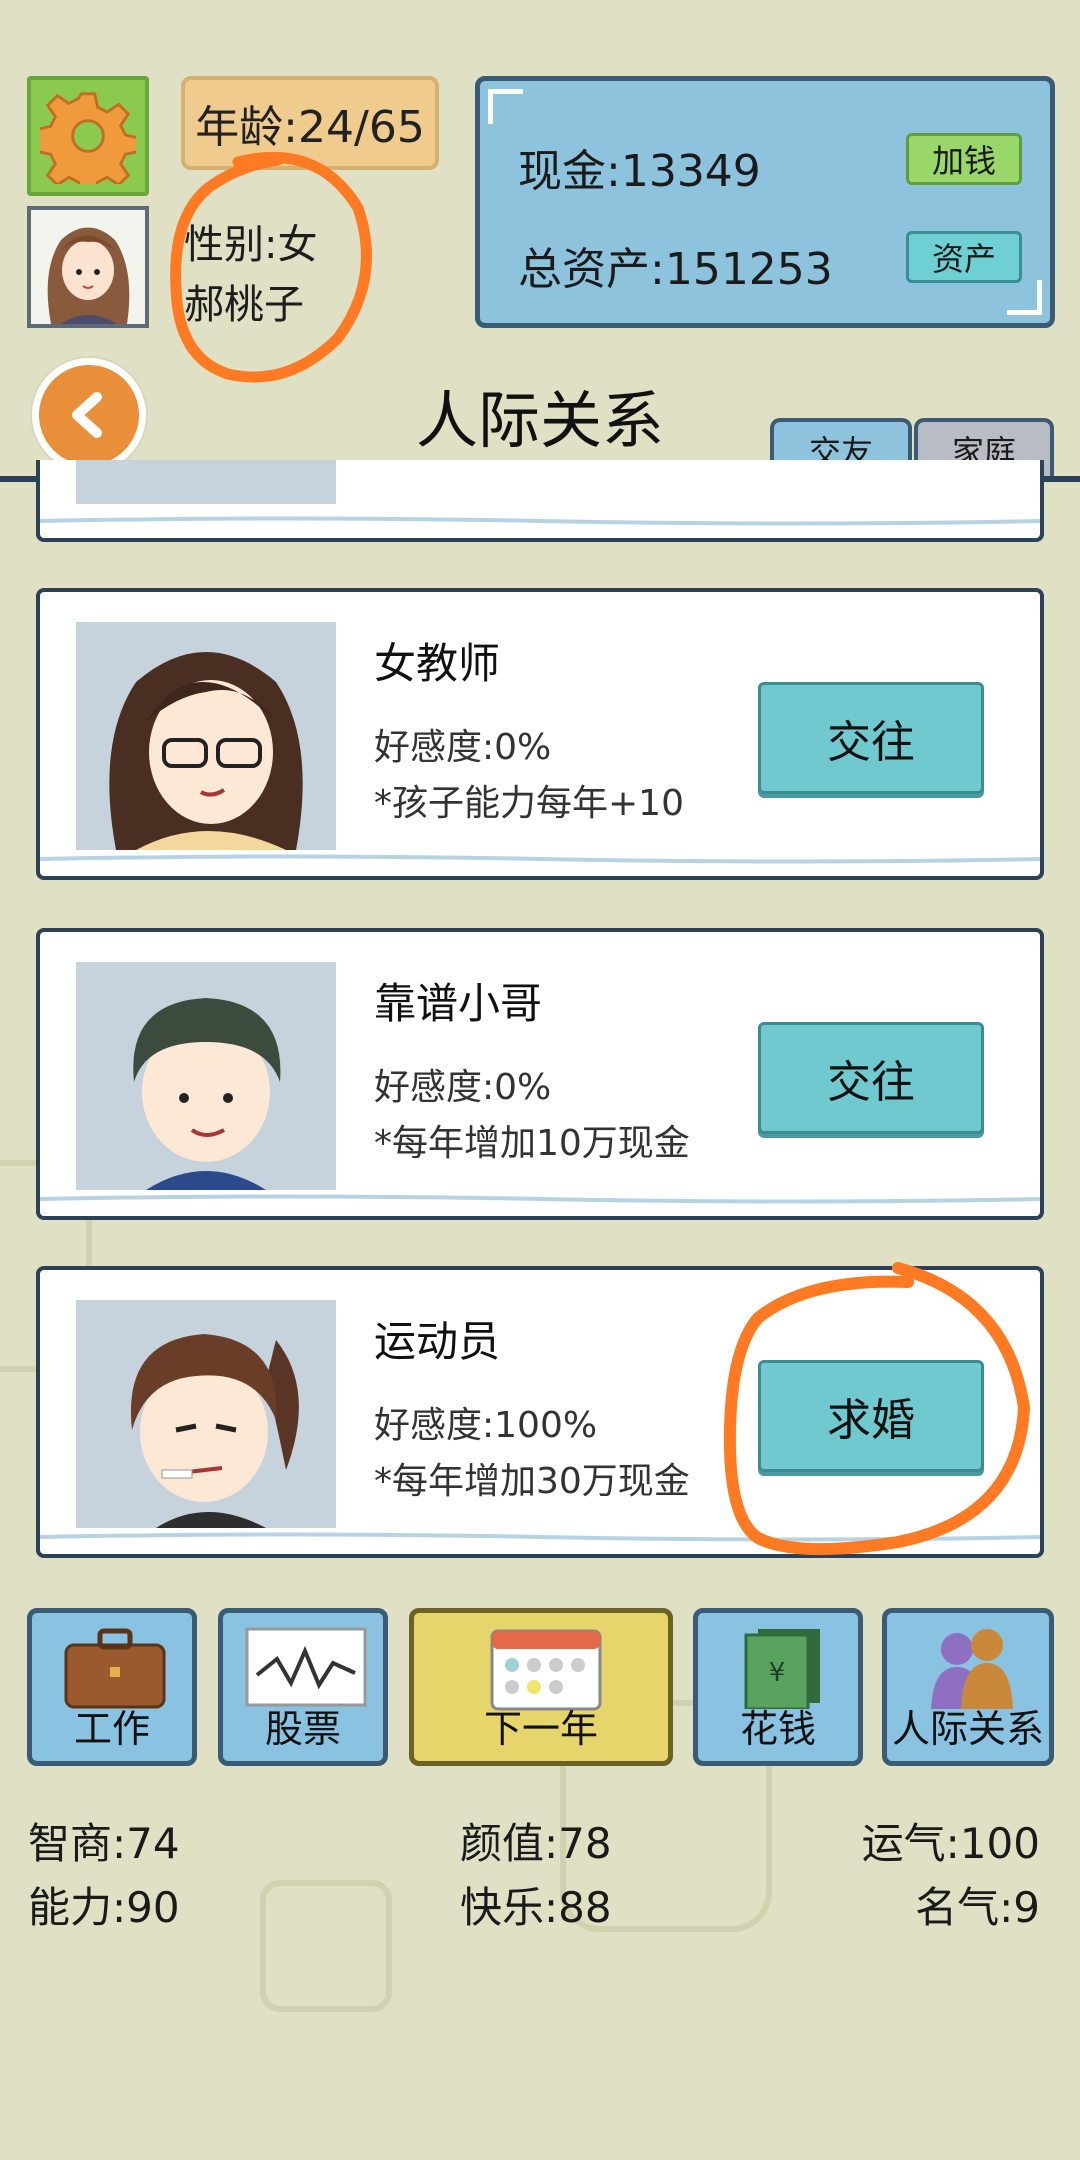 This screenshot has height=2160, width=1080. Describe the element at coordinates (541, 1687) in the screenshot. I see `nav-next-year-button: 下一年` at that location.